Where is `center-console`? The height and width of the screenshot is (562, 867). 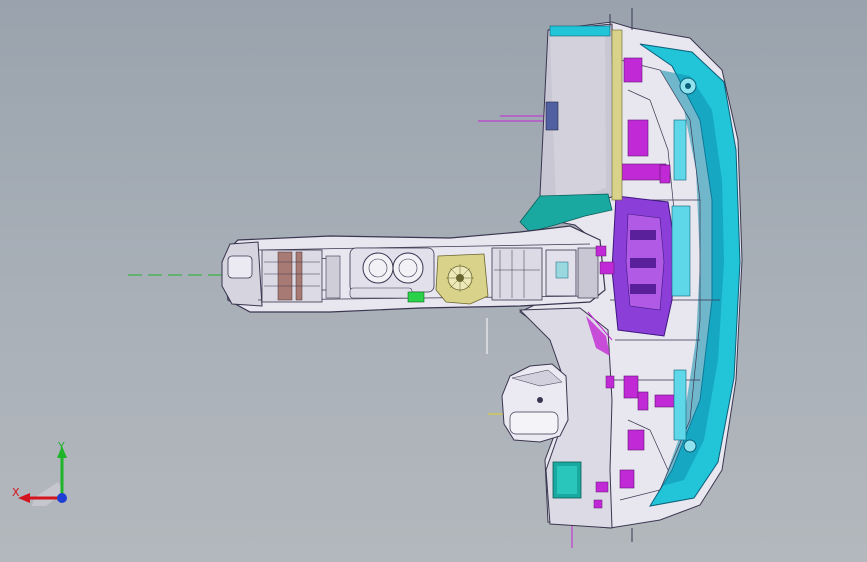
center-console is located at coordinates (418, 269).